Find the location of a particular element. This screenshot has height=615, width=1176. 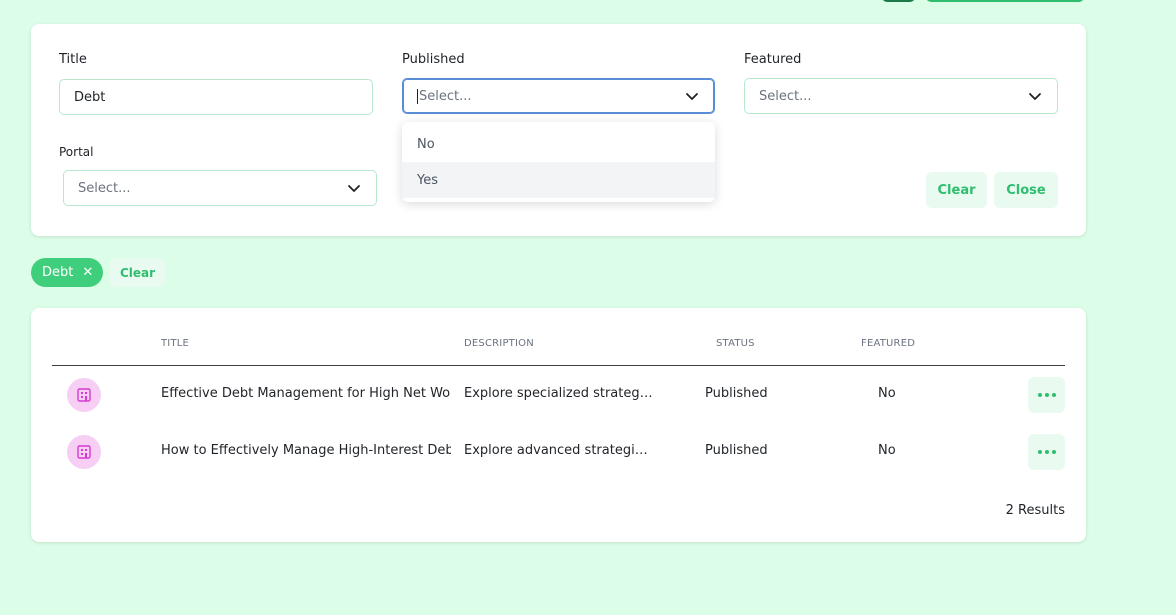

close-icon: ✕ is located at coordinates (87, 272).